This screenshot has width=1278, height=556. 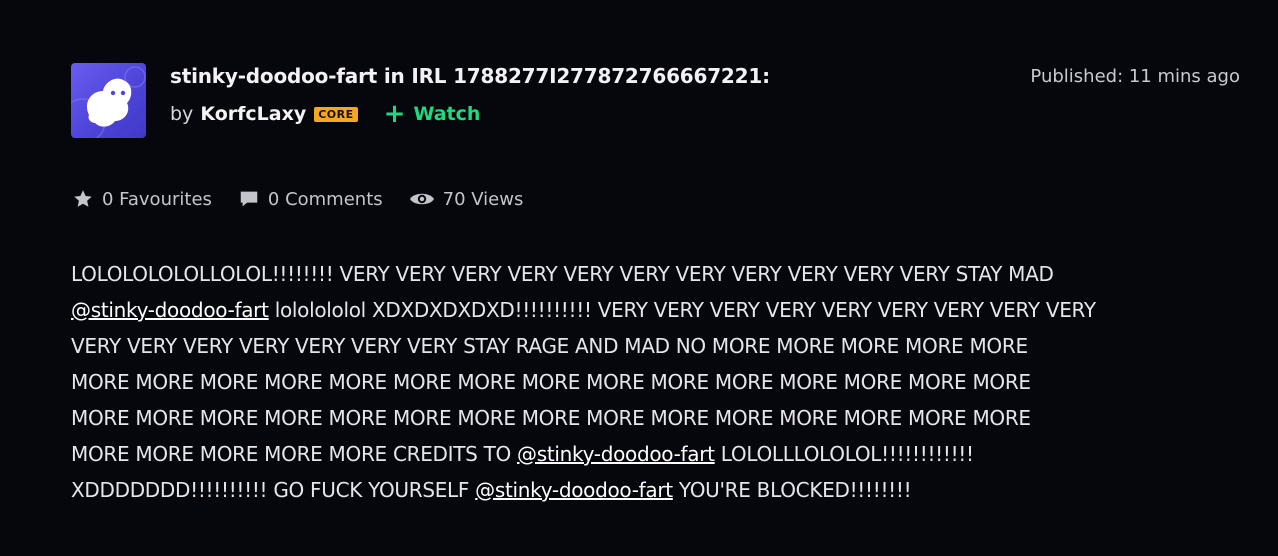 I want to click on comment-bubble-icon, so click(x=249, y=199).